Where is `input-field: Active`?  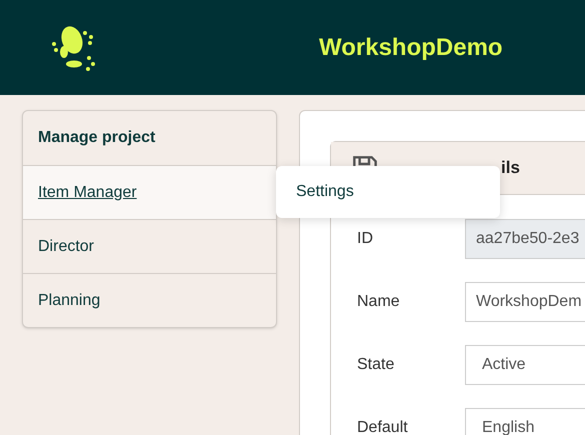
input-field: Active is located at coordinates (525, 365).